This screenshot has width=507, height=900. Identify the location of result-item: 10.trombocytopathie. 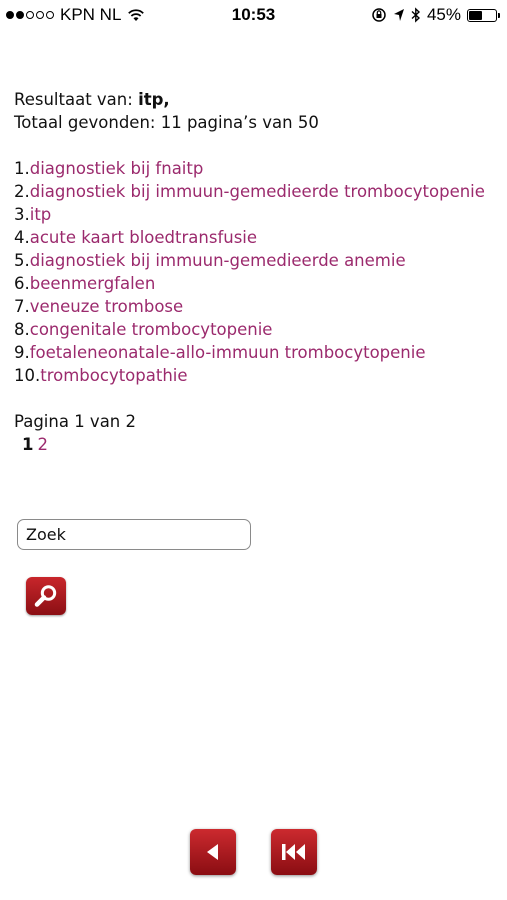
(254, 375).